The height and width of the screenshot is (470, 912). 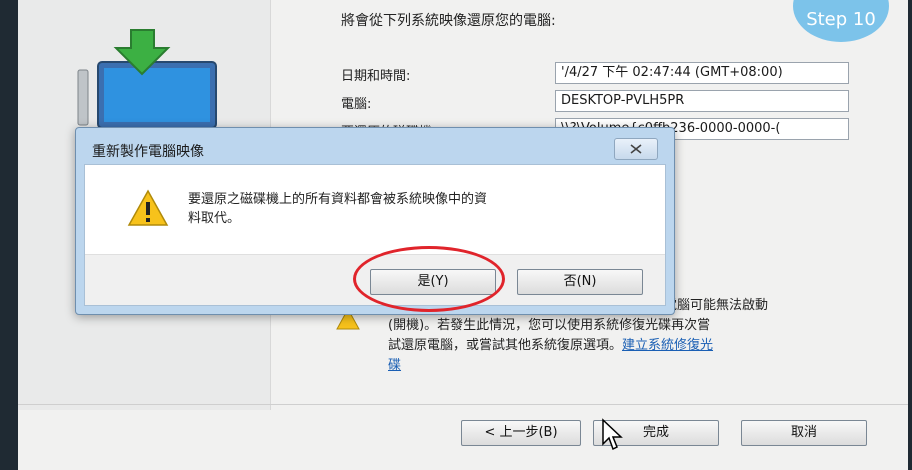 What do you see at coordinates (521, 433) in the screenshot?
I see `back-button: < 上一步(B)` at bounding box center [521, 433].